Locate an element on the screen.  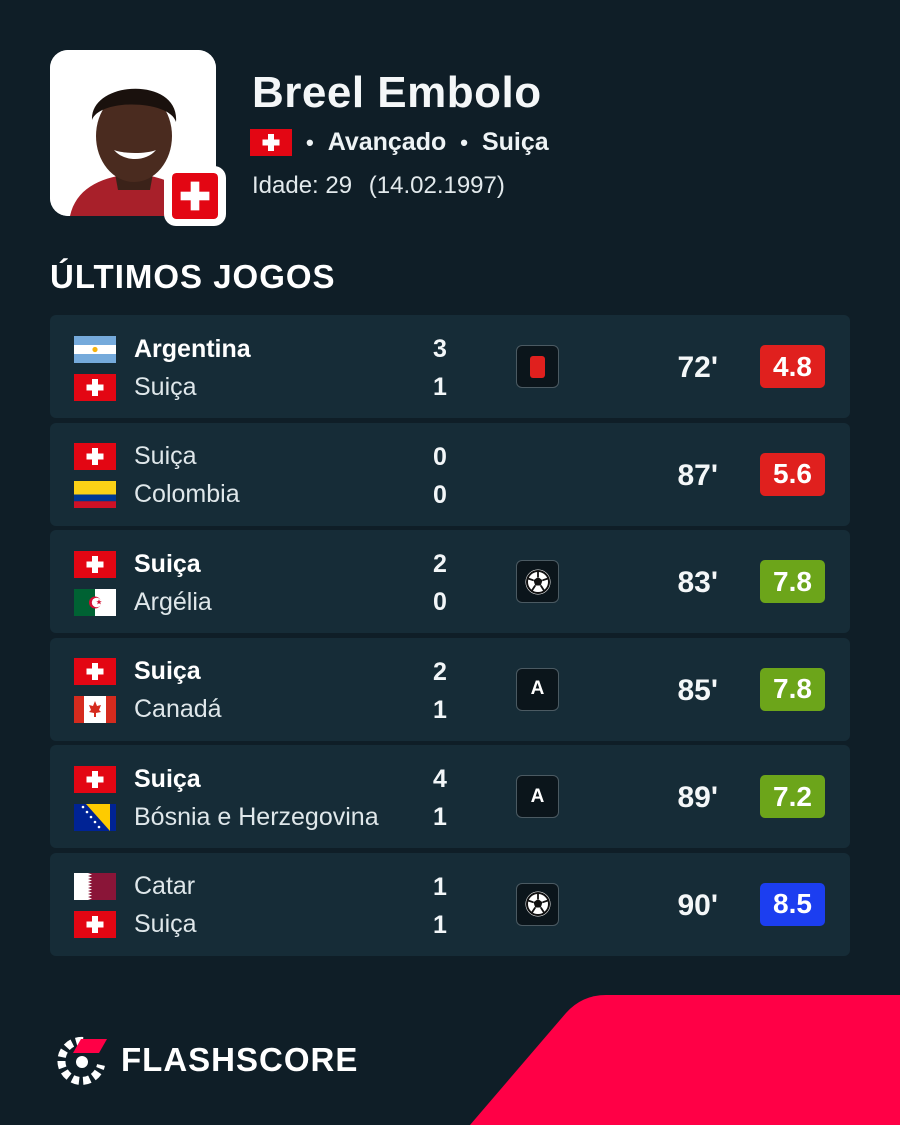
away-team-name: Colombia is located at coordinates (187, 494).